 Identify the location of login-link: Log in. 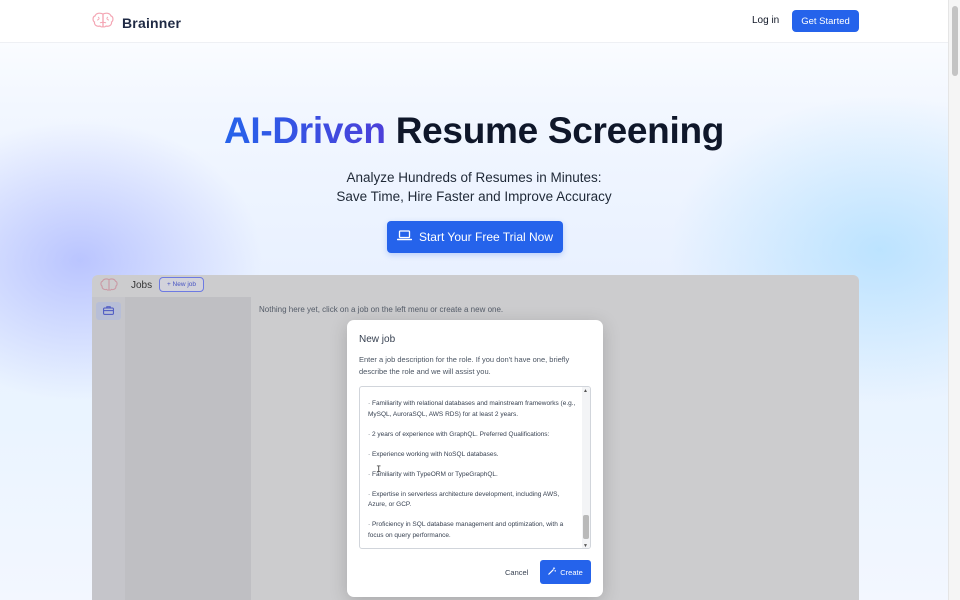
(765, 20).